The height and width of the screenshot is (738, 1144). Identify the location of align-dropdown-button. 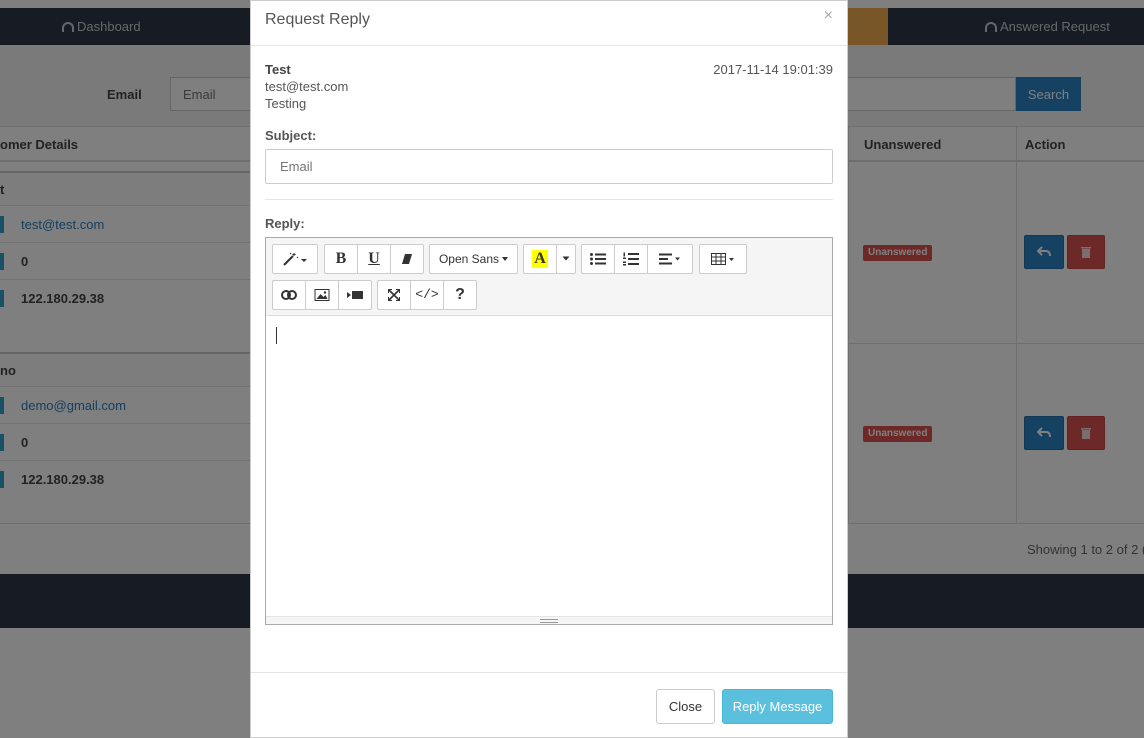
(670, 259).